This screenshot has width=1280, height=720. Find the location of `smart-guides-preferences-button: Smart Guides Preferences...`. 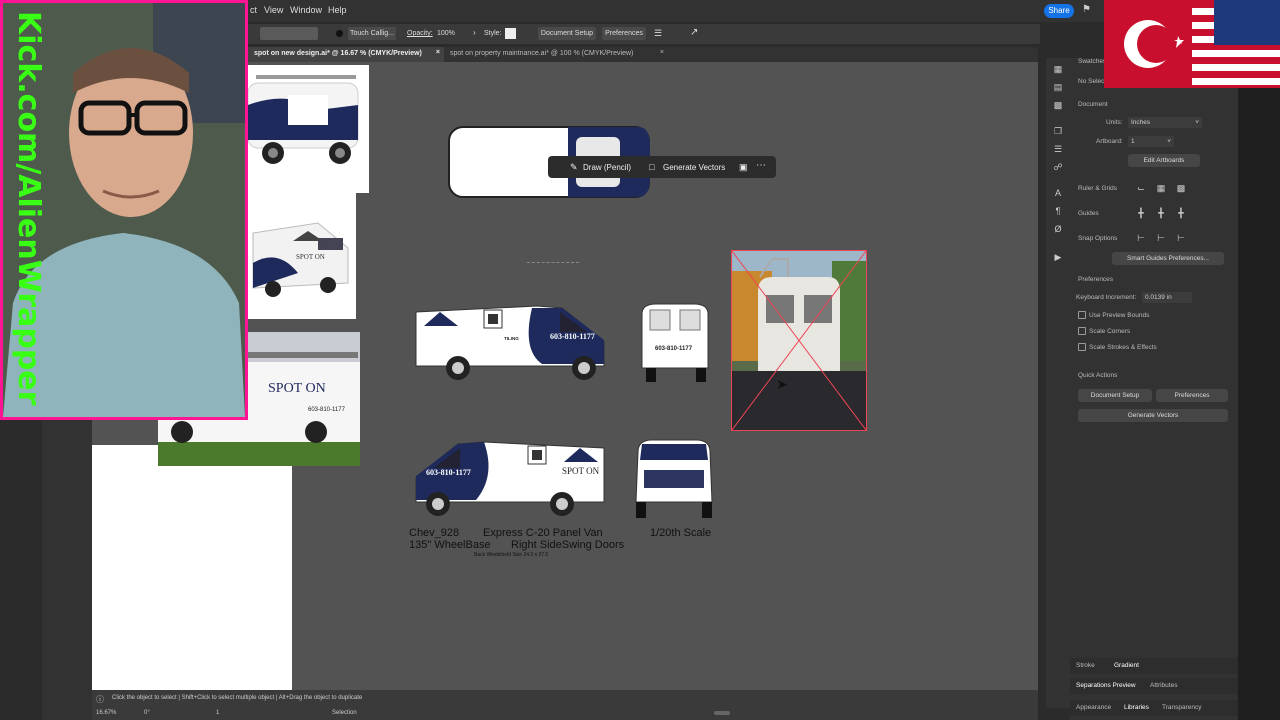

smart-guides-preferences-button: Smart Guides Preferences... is located at coordinates (1168, 258).